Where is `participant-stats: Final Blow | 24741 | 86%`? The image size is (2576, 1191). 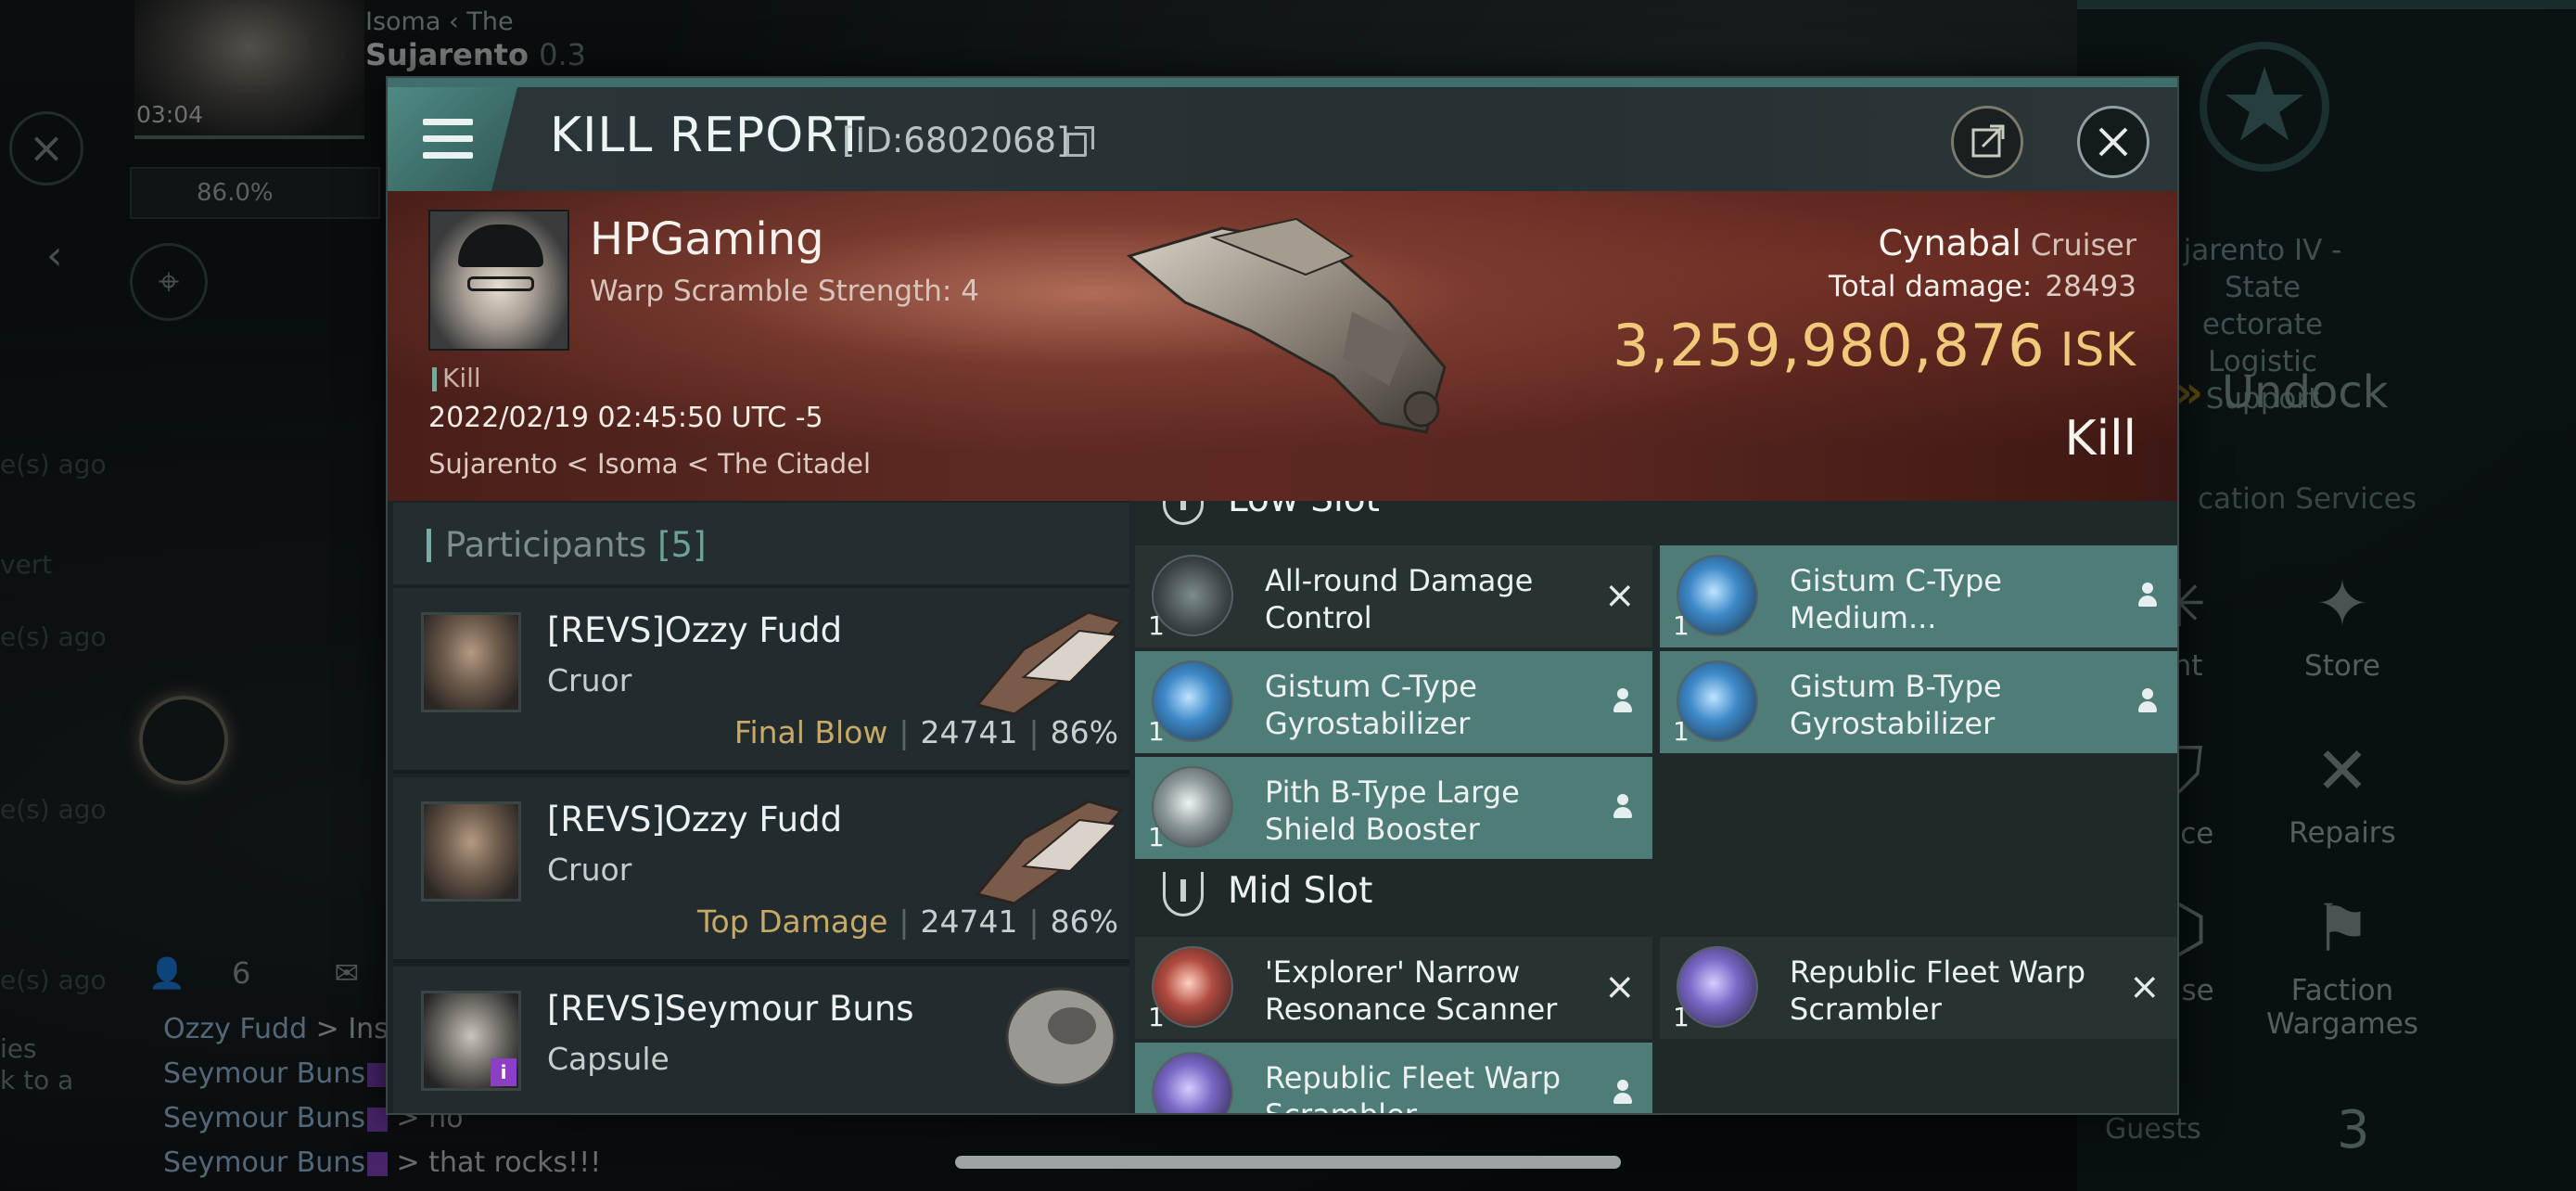 participant-stats: Final Blow | 24741 | 86% is located at coordinates (926, 732).